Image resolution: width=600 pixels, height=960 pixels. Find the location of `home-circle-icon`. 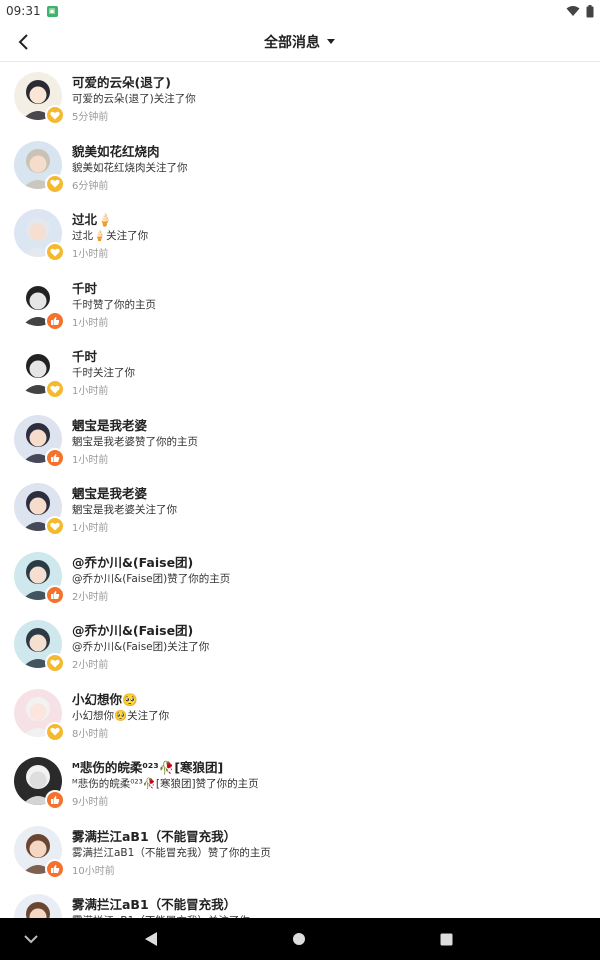

home-circle-icon is located at coordinates (299, 939).